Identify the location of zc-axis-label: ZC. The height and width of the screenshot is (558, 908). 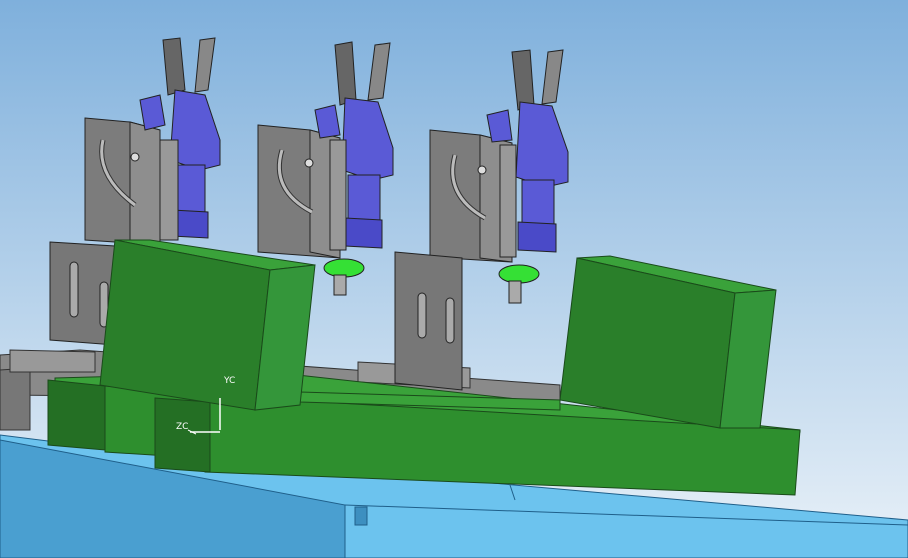
(182, 427).